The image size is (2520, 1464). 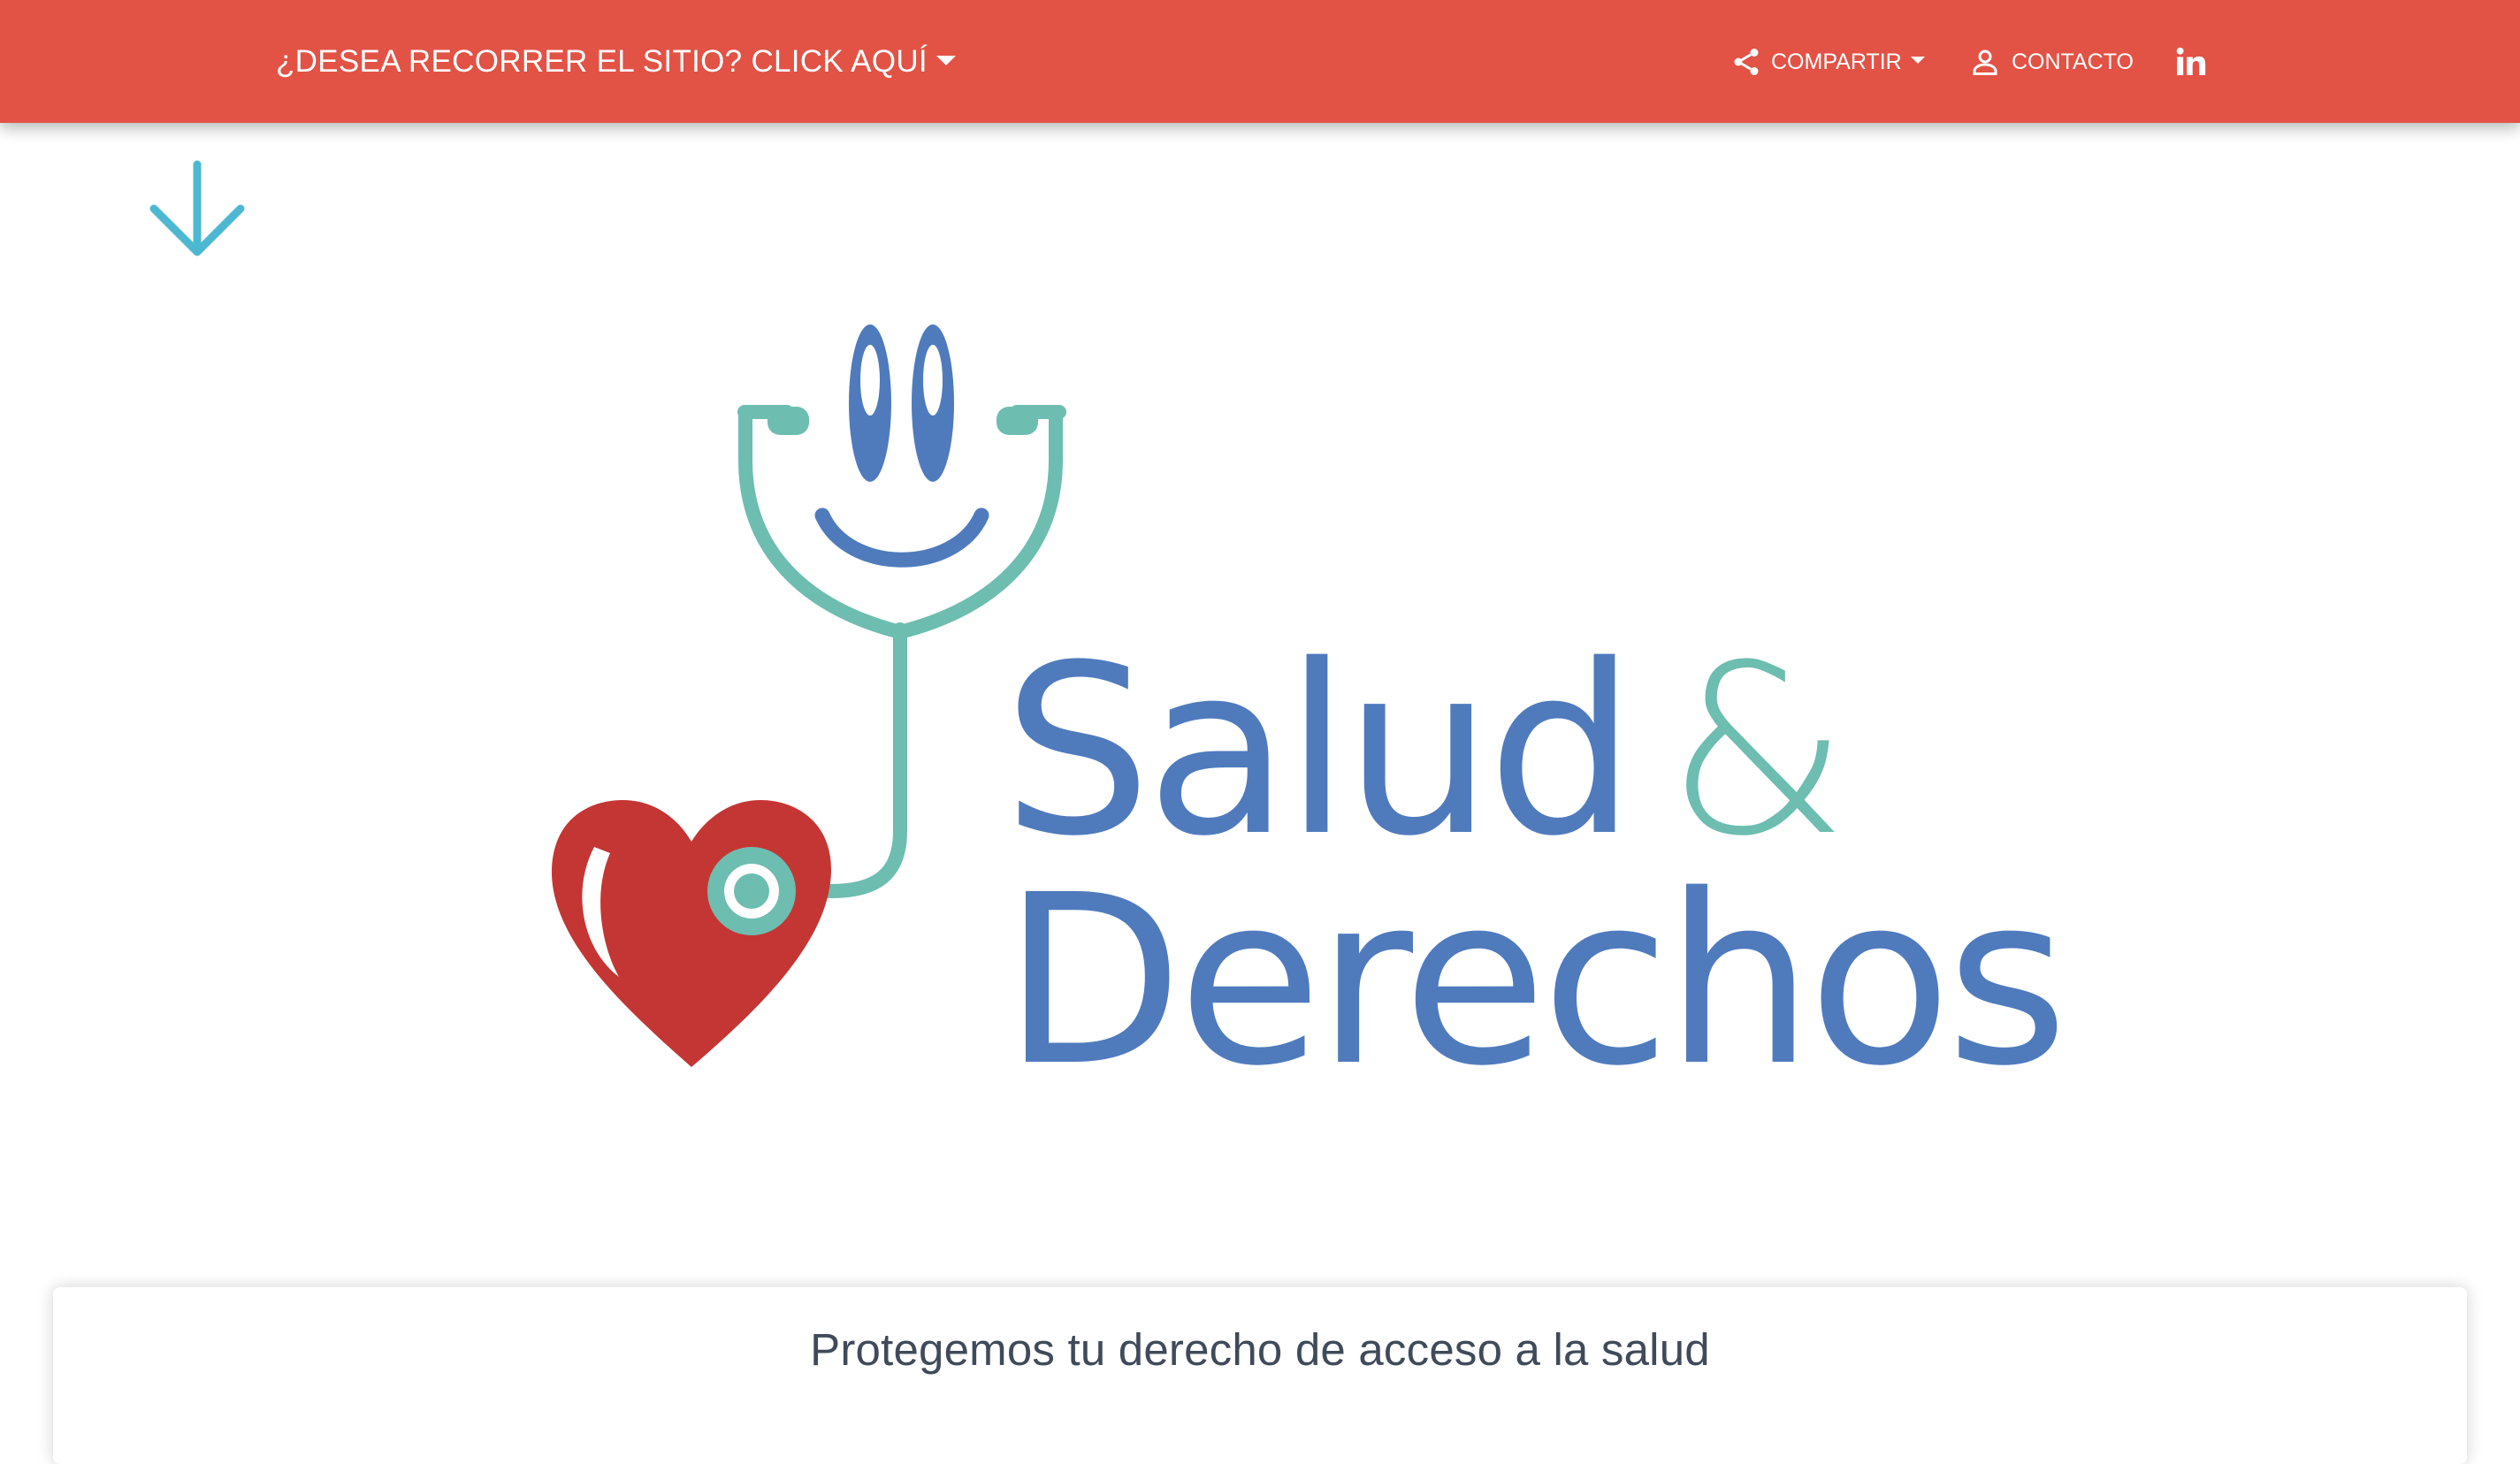 I want to click on person-icon, so click(x=1985, y=62).